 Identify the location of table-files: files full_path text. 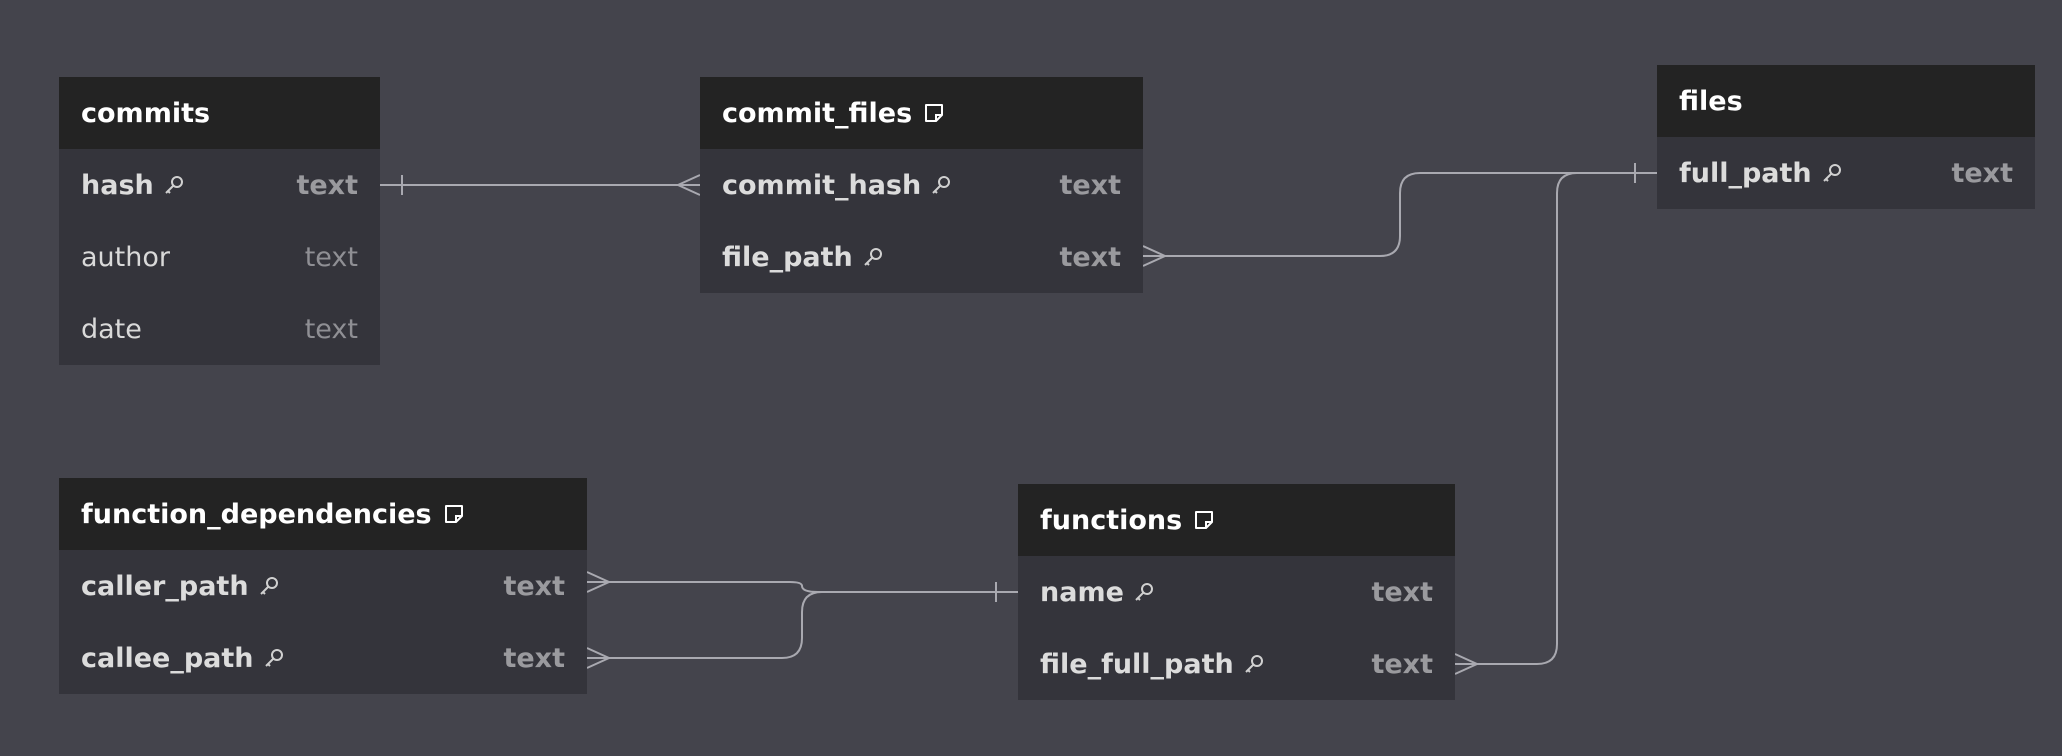
(1846, 137).